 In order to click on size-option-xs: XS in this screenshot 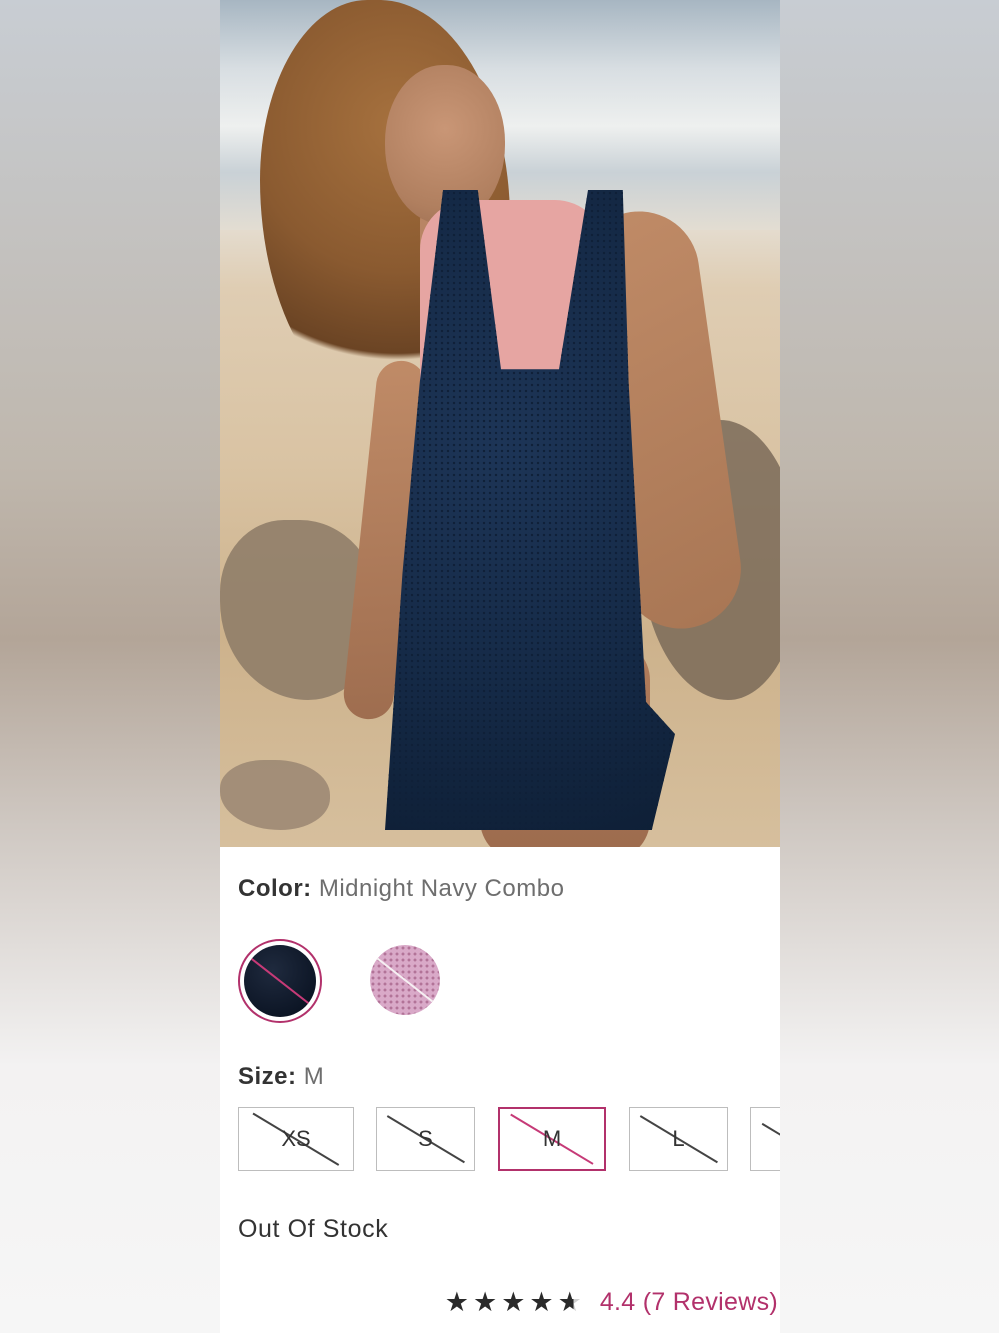, I will do `click(296, 1139)`.